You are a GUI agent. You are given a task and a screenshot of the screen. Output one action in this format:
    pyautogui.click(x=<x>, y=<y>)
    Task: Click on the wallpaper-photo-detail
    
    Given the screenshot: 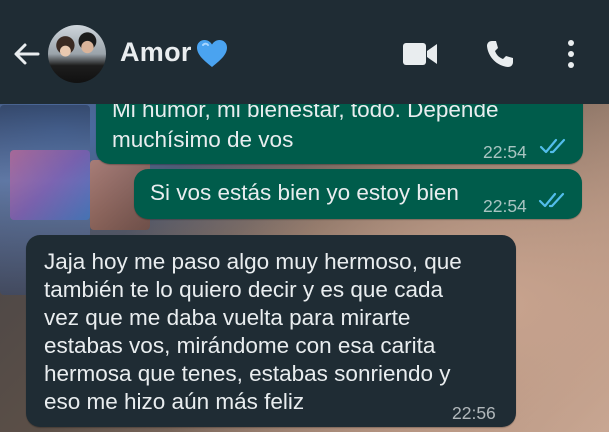 What is the action you would take?
    pyautogui.click(x=50, y=185)
    